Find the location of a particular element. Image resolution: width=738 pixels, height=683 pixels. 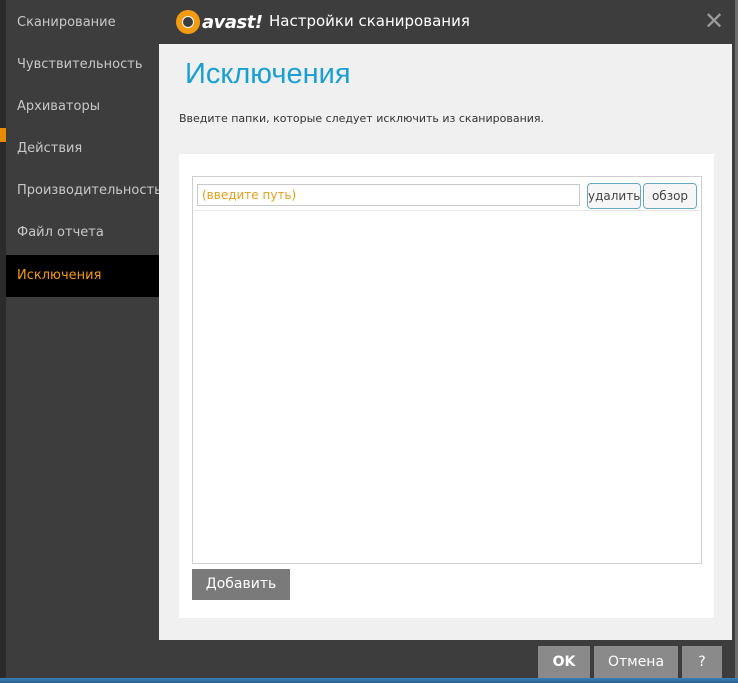

window-title: Настройки сканирования is located at coordinates (369, 21).